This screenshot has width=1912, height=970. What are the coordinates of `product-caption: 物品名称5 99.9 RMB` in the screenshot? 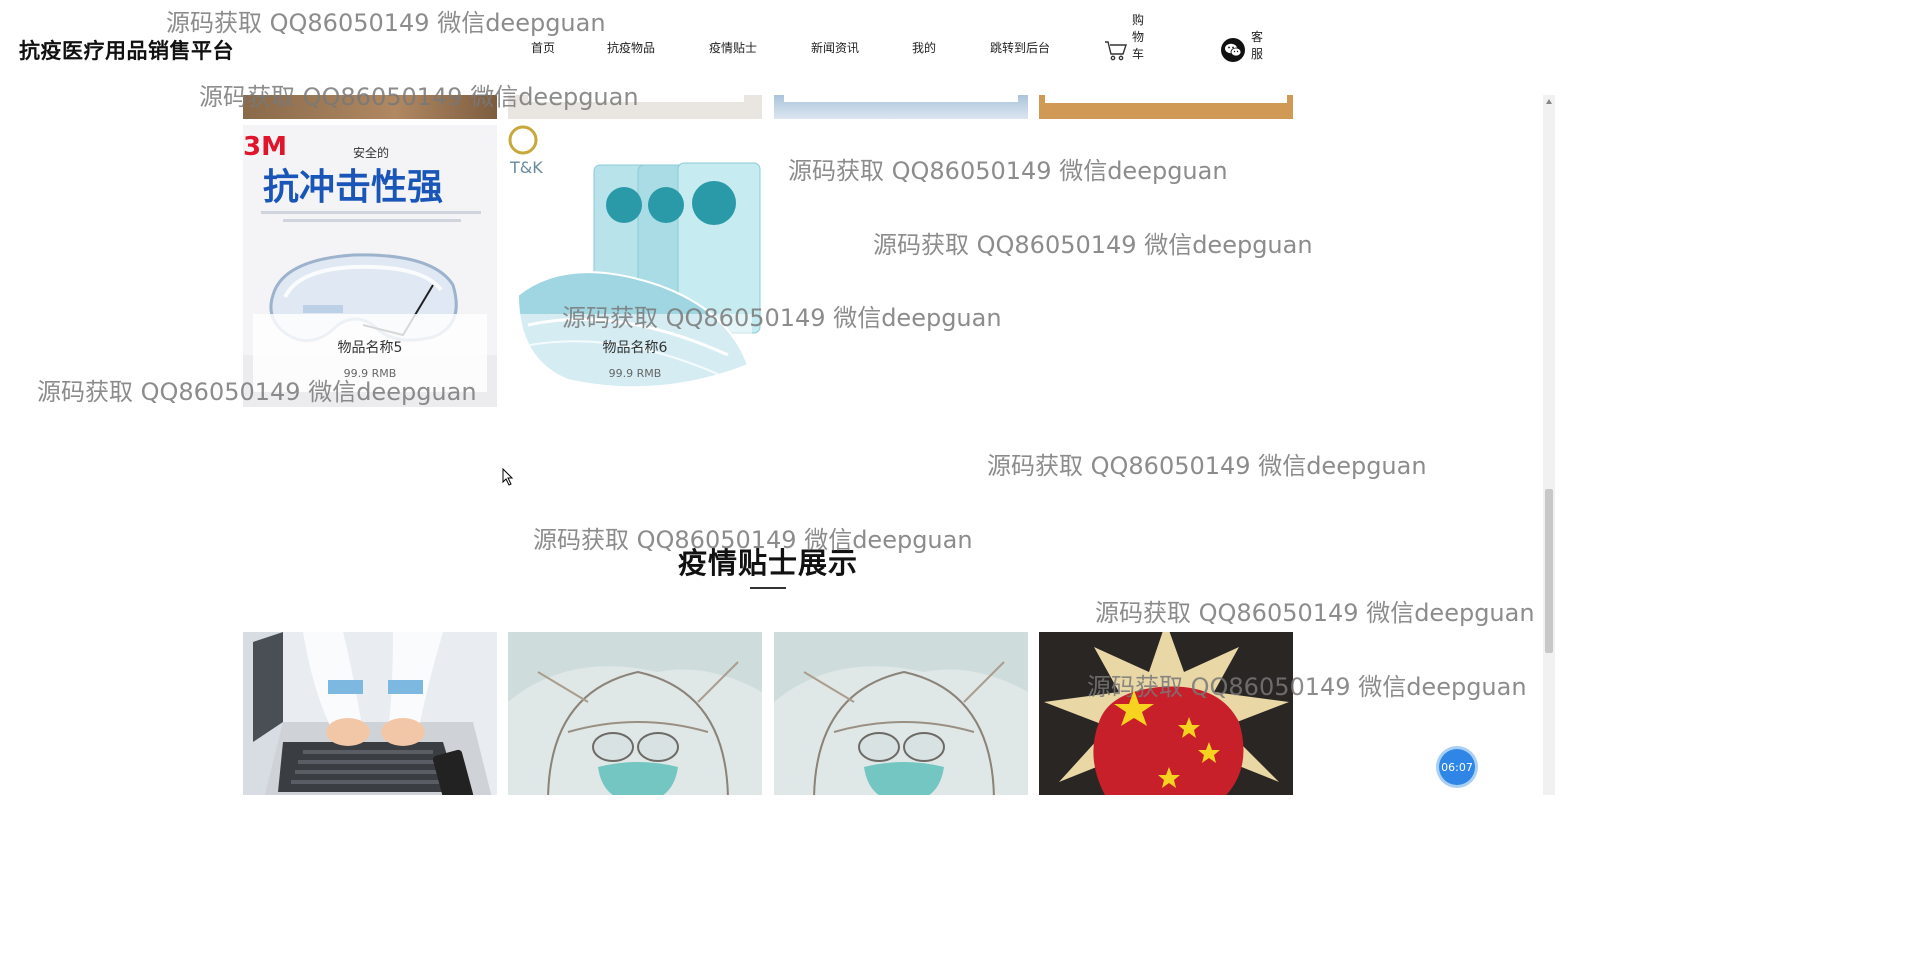 It's located at (370, 353).